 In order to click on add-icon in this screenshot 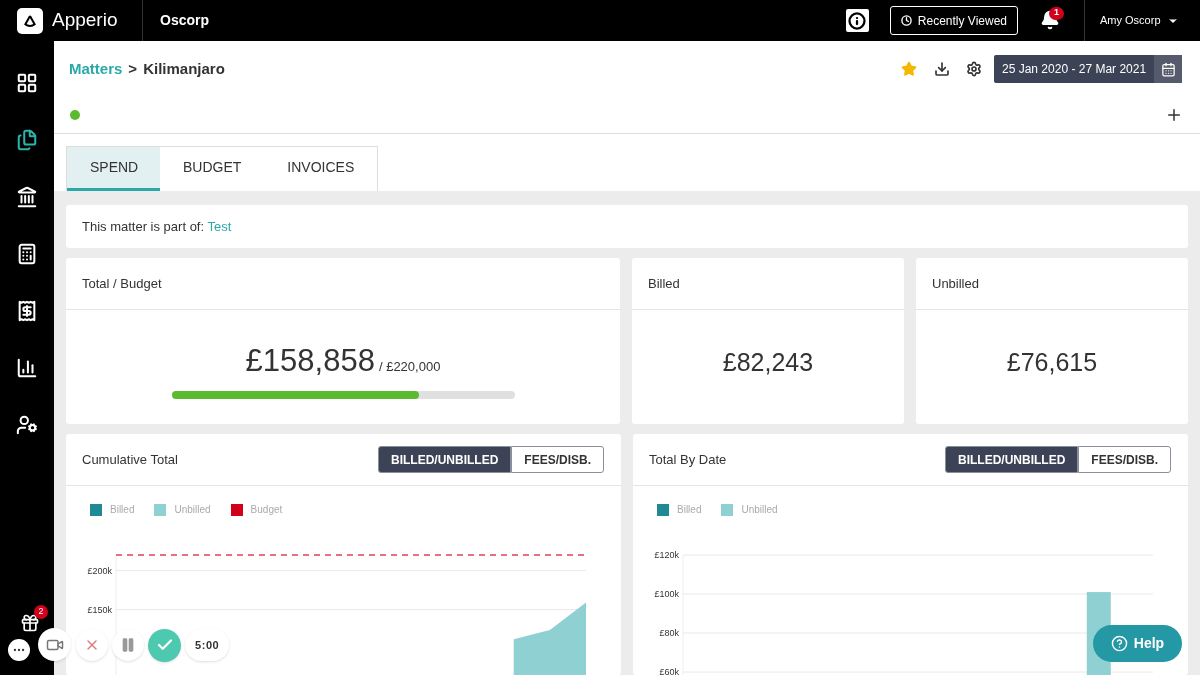, I will do `click(1174, 115)`.